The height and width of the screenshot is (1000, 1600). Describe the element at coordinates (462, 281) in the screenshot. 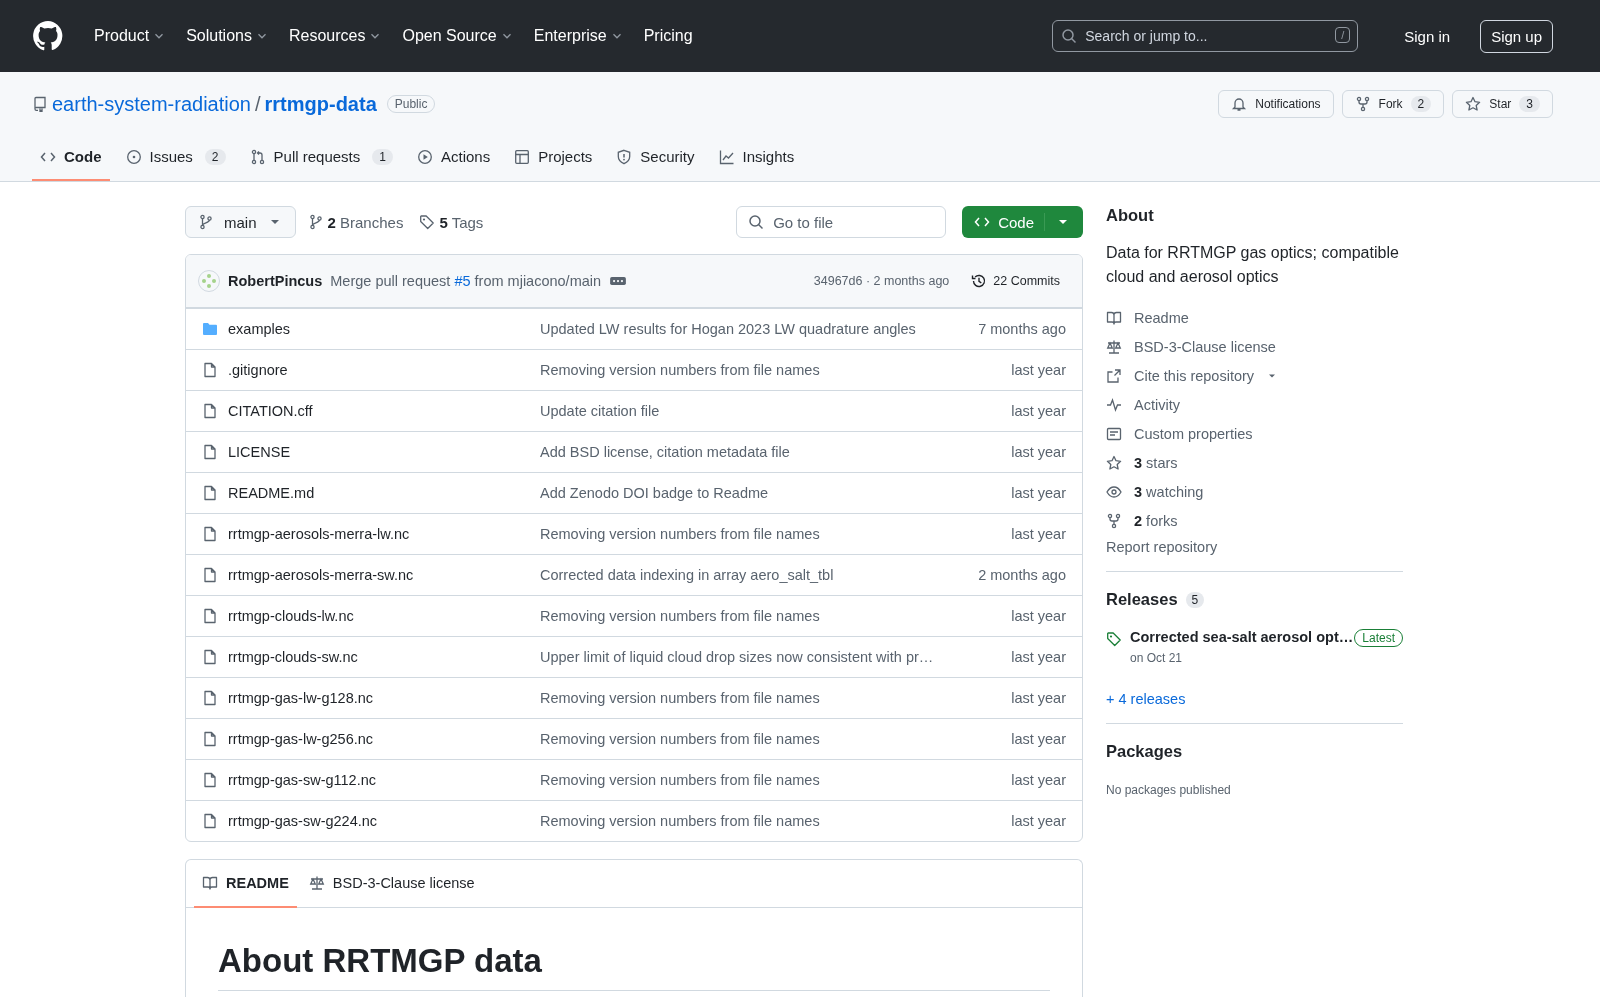

I see `pull-request-link: #5` at that location.